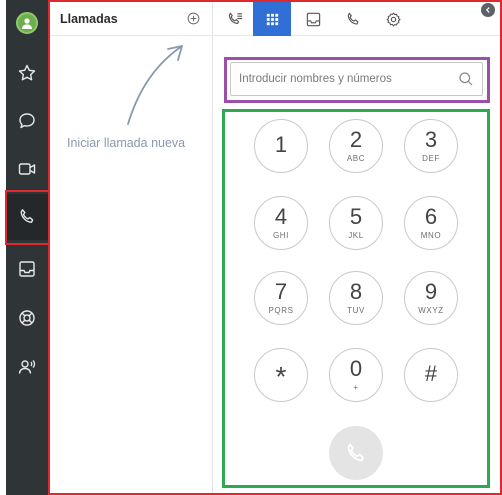 Image resolution: width=502 pixels, height=495 pixels. Describe the element at coordinates (356, 146) in the screenshot. I see `dial-key-2: 2 ABC` at that location.